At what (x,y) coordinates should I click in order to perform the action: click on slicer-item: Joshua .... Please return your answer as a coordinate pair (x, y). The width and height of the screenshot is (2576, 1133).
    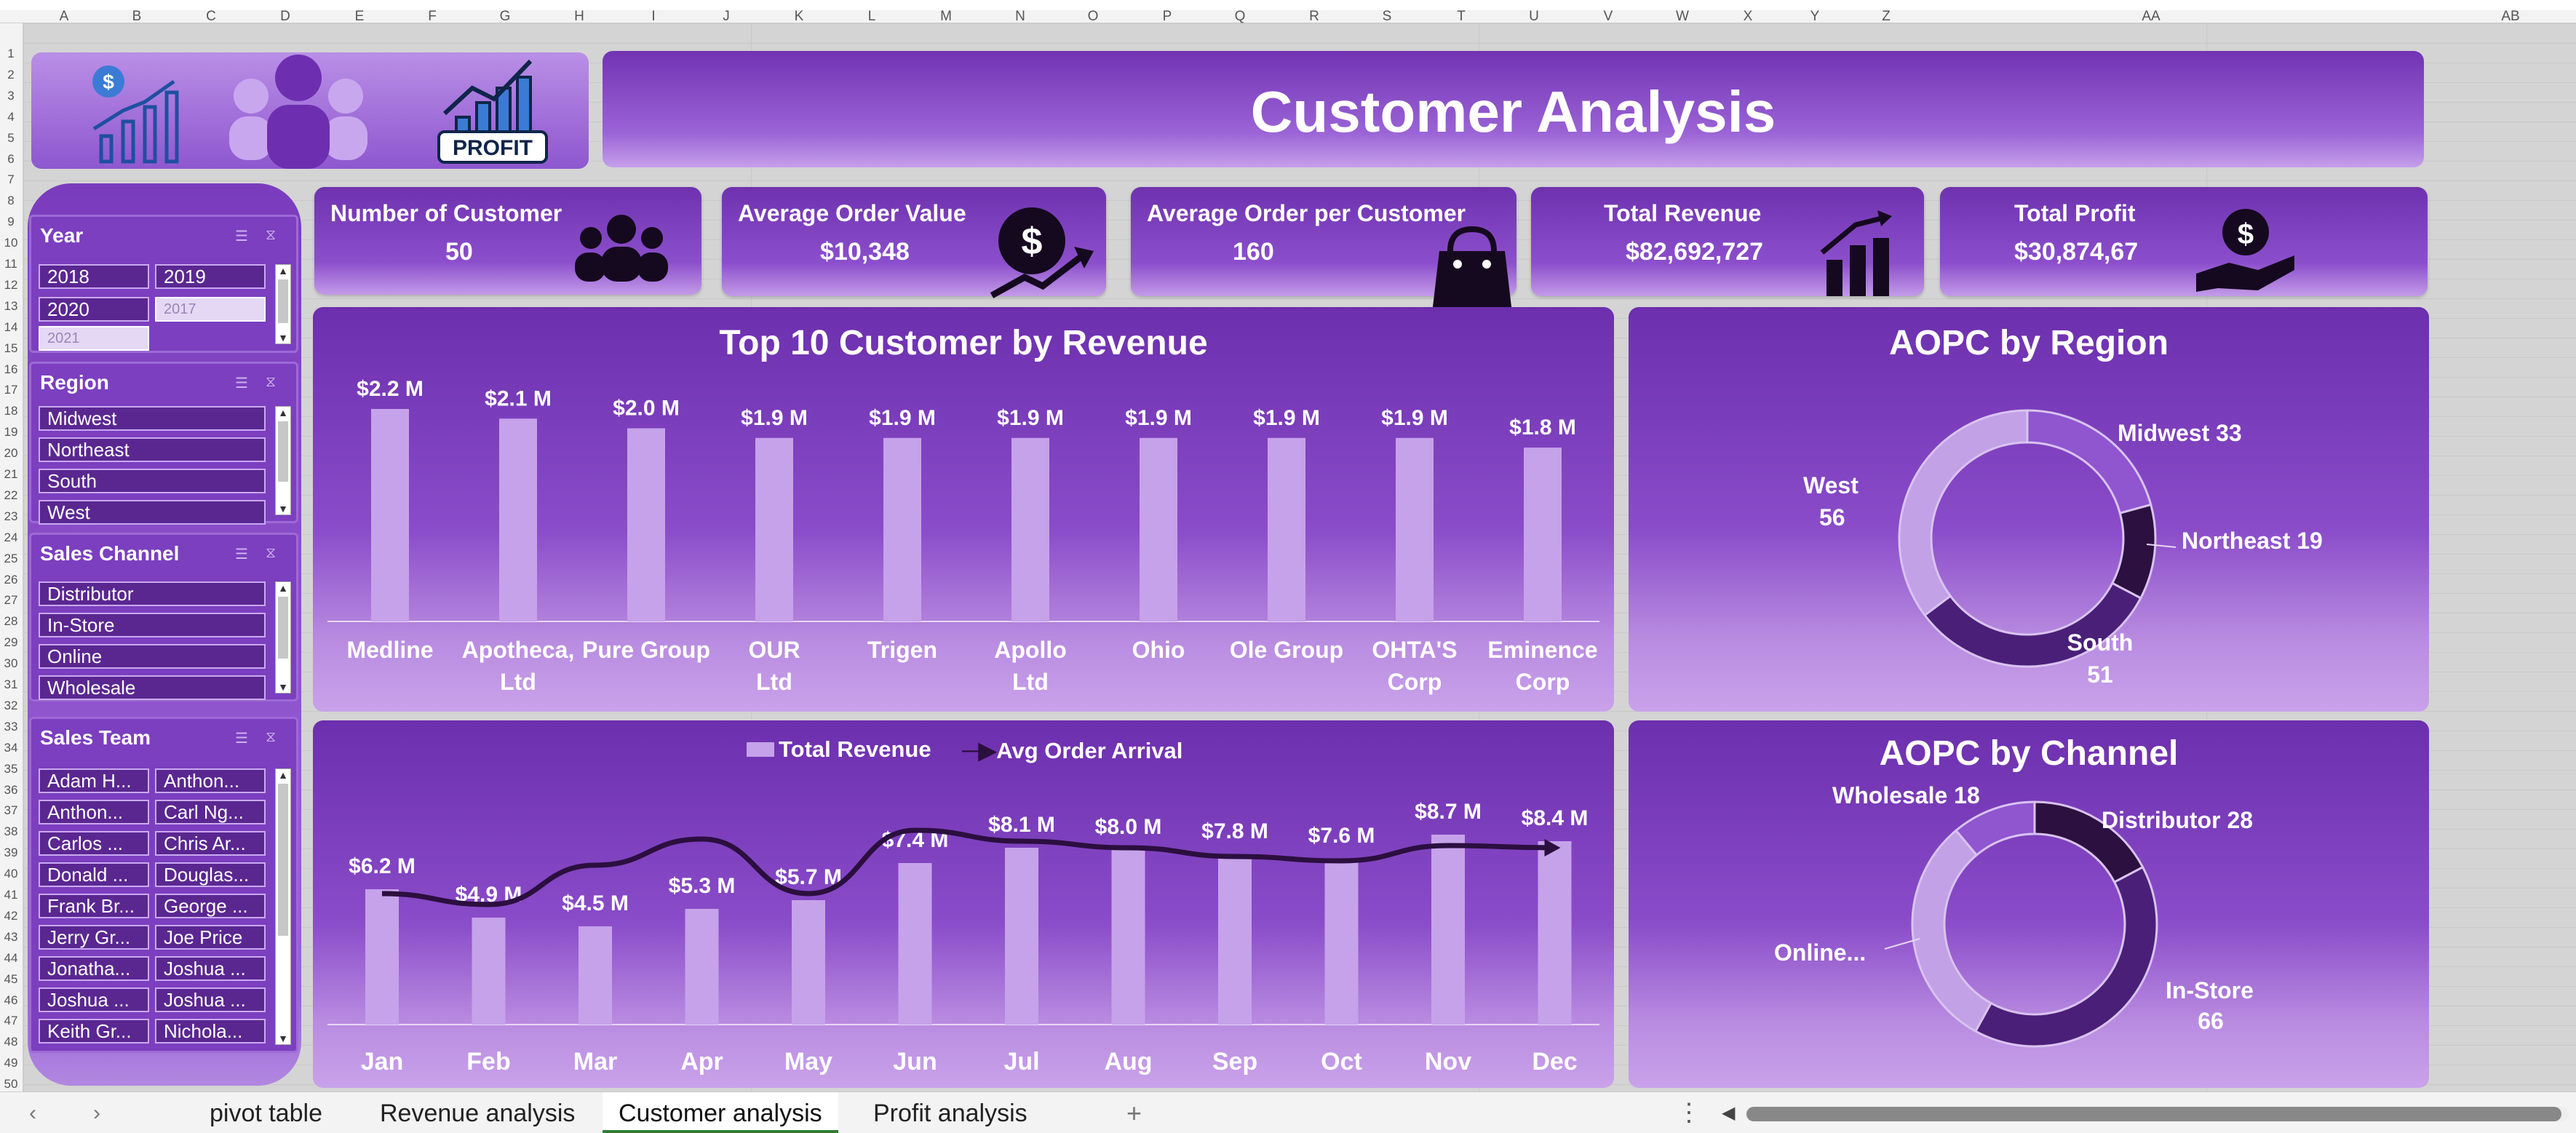
    Looking at the image, I should click on (210, 968).